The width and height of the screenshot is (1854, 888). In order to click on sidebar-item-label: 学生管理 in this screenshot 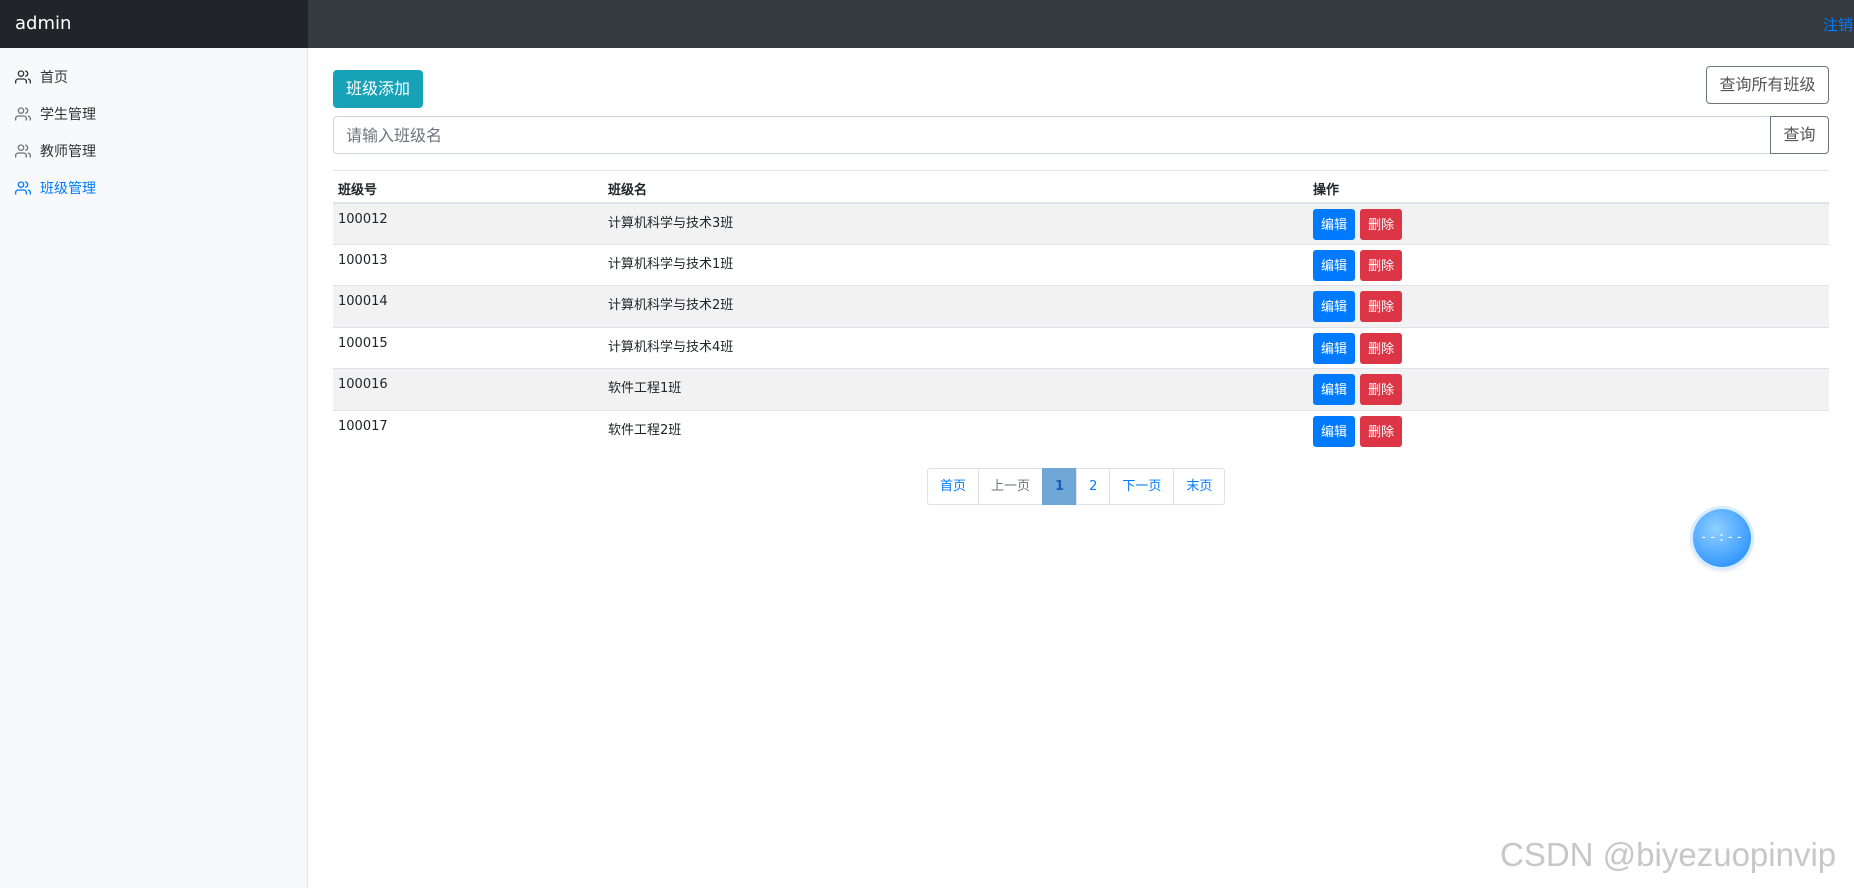, I will do `click(68, 115)`.